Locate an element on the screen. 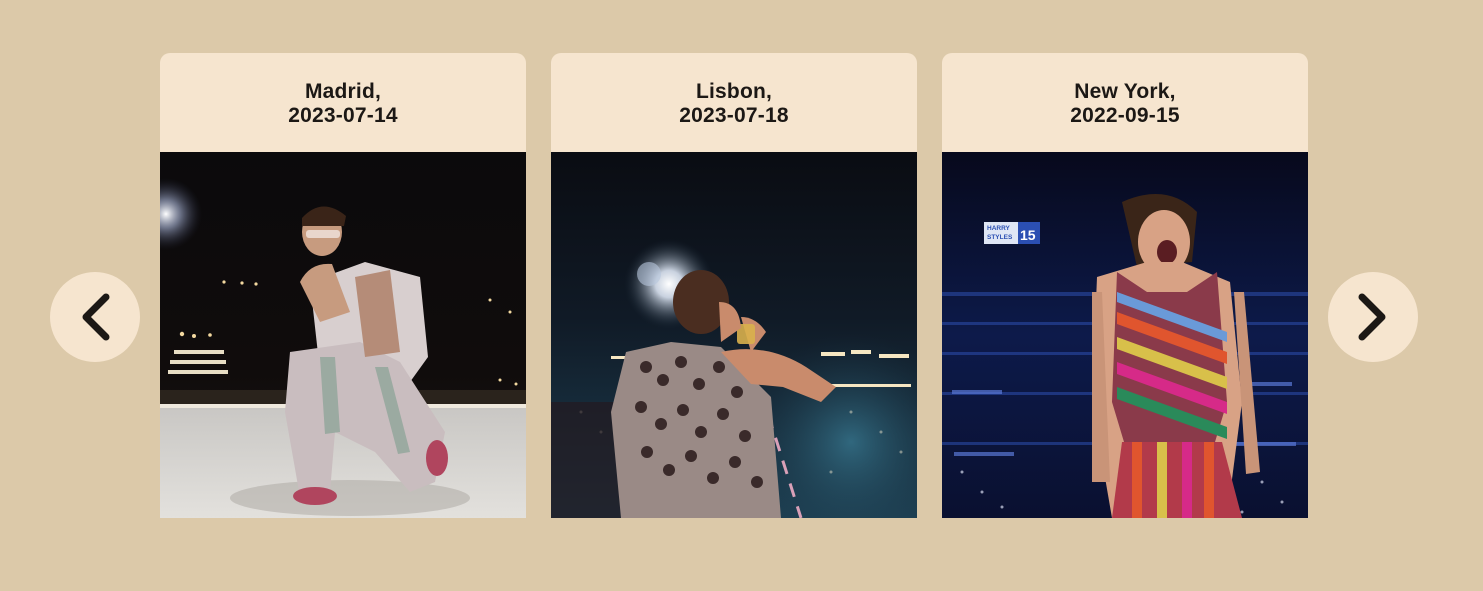  svg-text: HARRY is located at coordinates (999, 228).